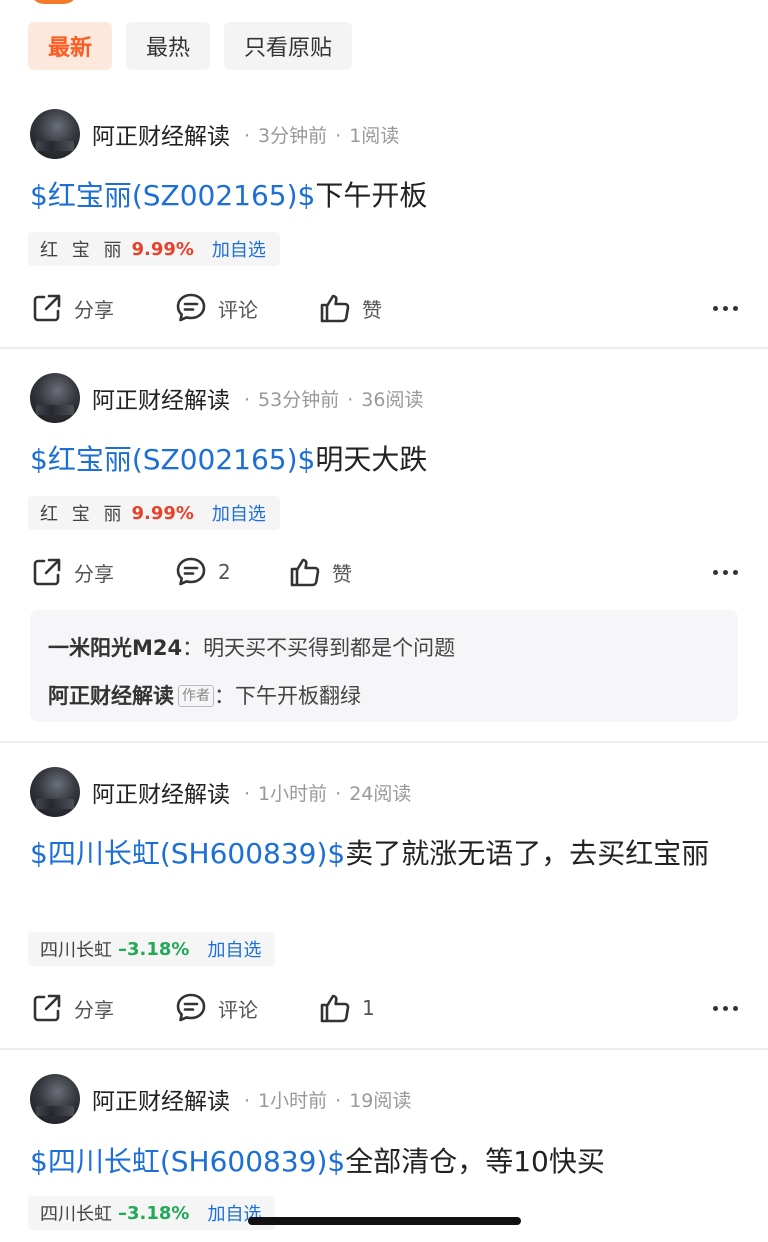 The image size is (768, 1242). What do you see at coordinates (111, 696) in the screenshot?
I see `commenter-name: 阿正财经解读` at bounding box center [111, 696].